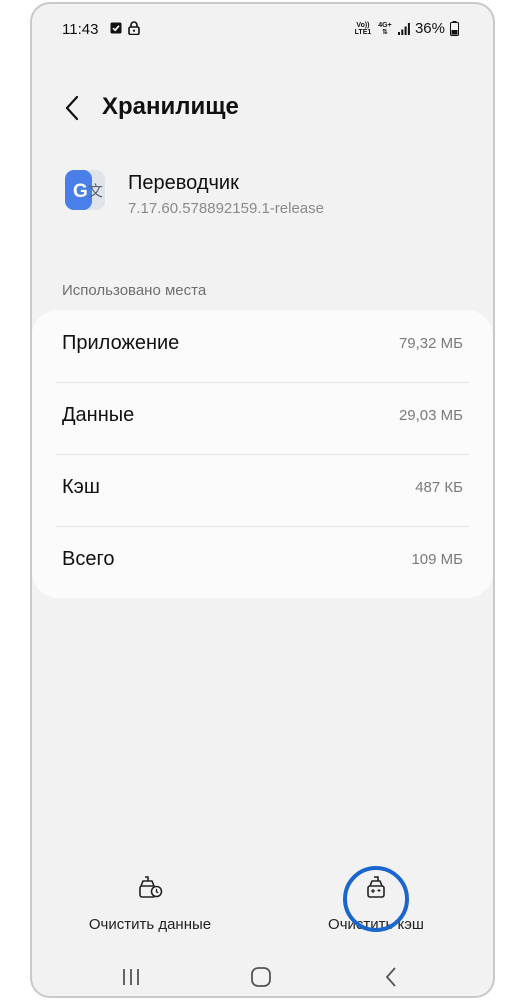 The image size is (525, 1000). What do you see at coordinates (376, 887) in the screenshot?
I see `clear-cache-icon` at bounding box center [376, 887].